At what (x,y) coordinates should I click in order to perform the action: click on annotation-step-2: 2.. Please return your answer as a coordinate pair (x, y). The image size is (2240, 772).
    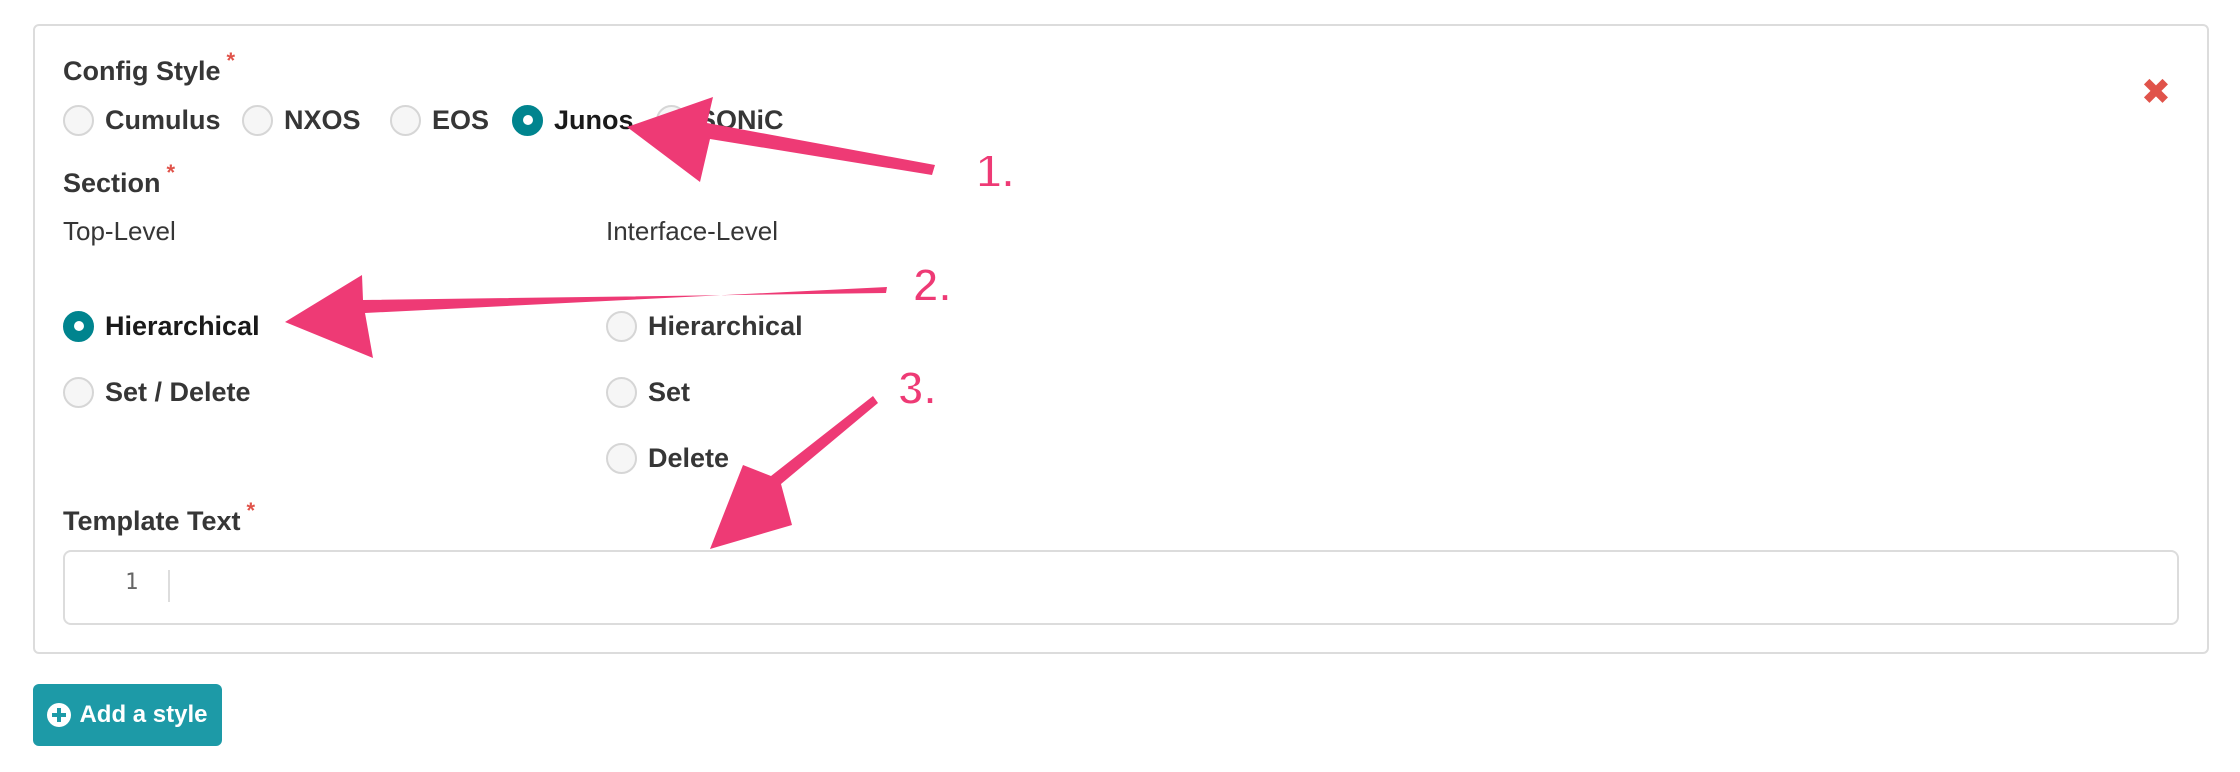
    Looking at the image, I should click on (932, 285).